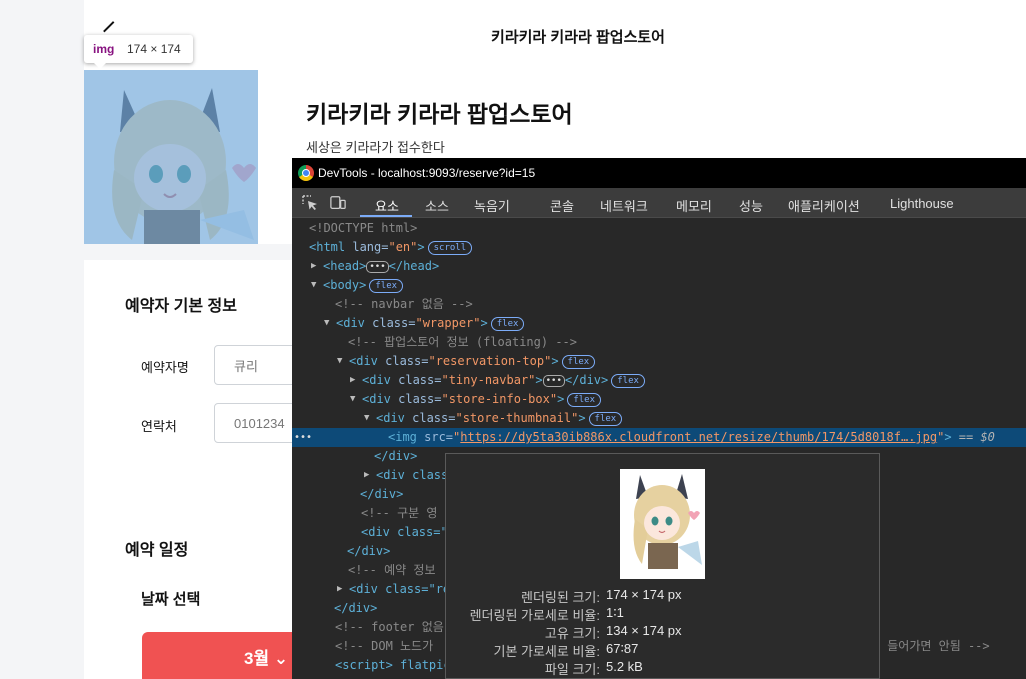 The width and height of the screenshot is (1026, 679). What do you see at coordinates (450, 248) in the screenshot?
I see `scroll-badge: scroll` at bounding box center [450, 248].